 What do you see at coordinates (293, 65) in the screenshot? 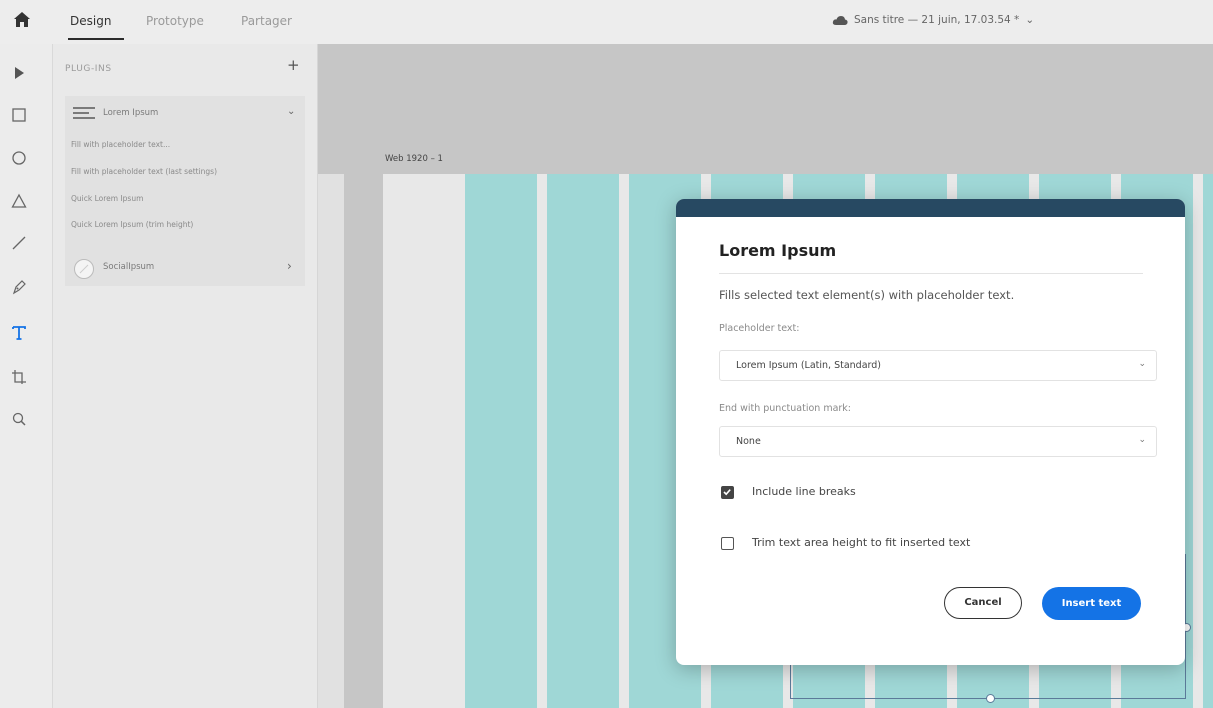
I see `add-plugin-button: +` at bounding box center [293, 65].